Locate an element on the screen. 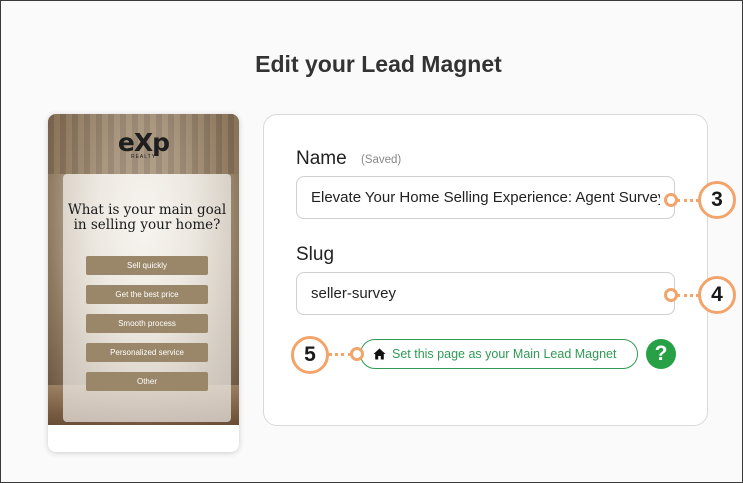 The image size is (743, 483). slug-input is located at coordinates (485, 293).